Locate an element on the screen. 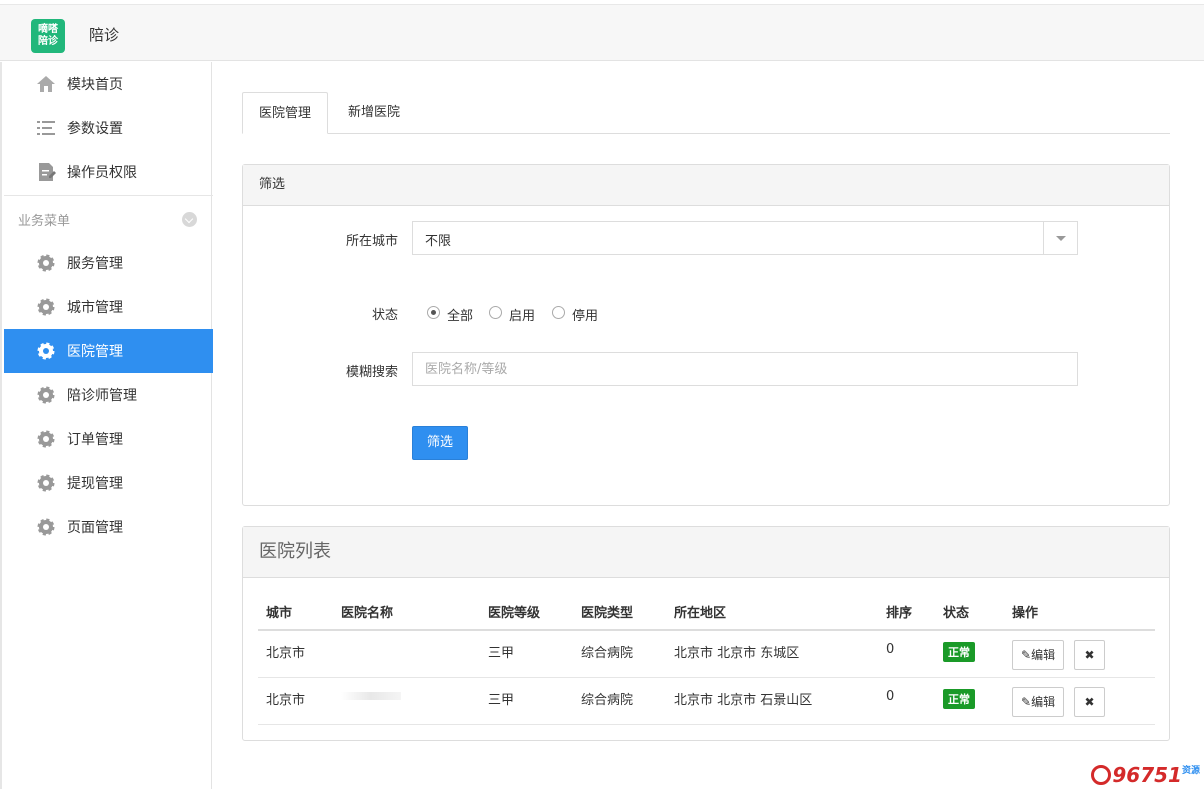 The width and height of the screenshot is (1204, 789). city-select: 不限 is located at coordinates (745, 238).